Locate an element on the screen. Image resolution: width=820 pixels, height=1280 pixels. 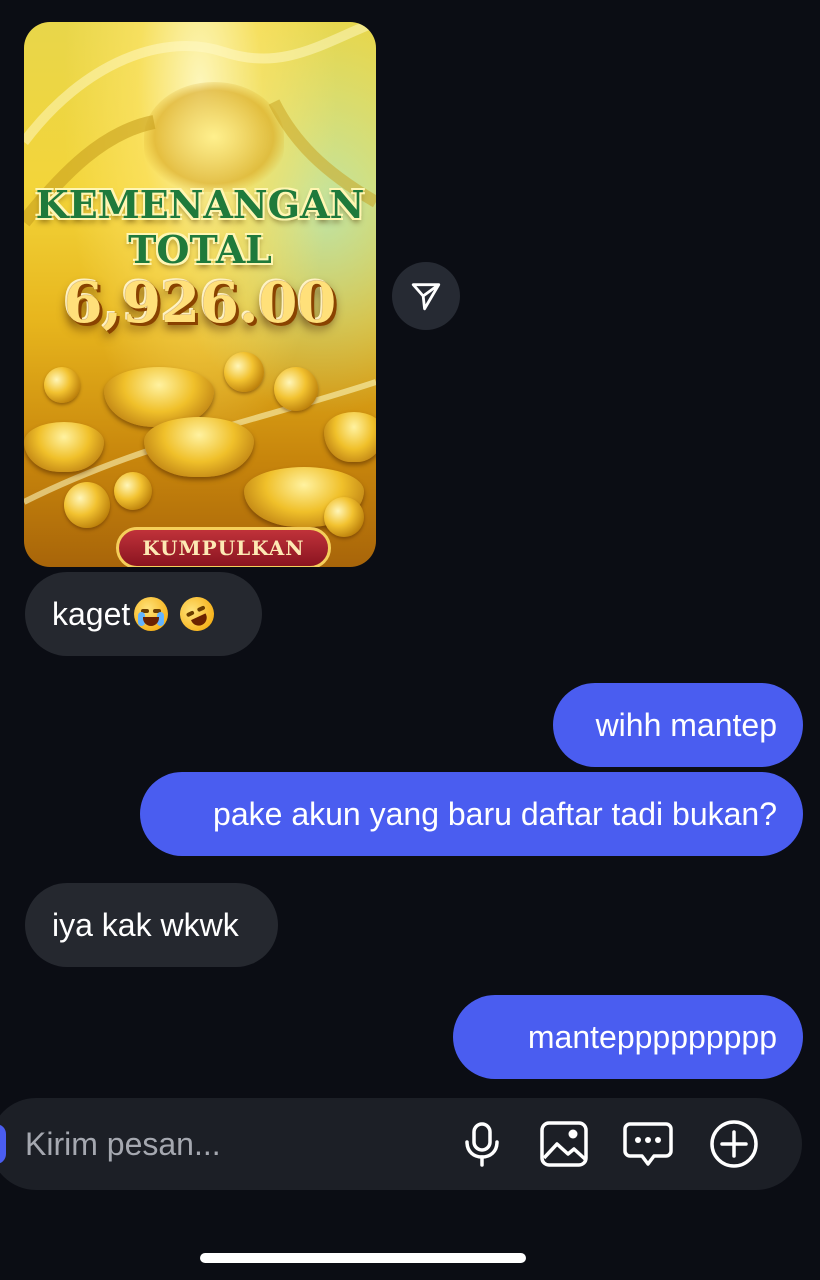
message-bubble-outgoing: pake akun yang baru daftar tadi bukan? is located at coordinates (471, 814).